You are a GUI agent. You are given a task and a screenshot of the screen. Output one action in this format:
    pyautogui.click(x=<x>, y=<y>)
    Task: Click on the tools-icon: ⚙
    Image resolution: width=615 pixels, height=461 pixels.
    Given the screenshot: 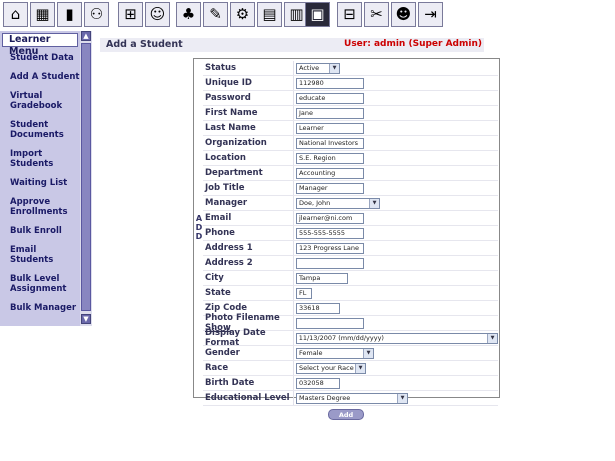 What is the action you would take?
    pyautogui.click(x=242, y=14)
    